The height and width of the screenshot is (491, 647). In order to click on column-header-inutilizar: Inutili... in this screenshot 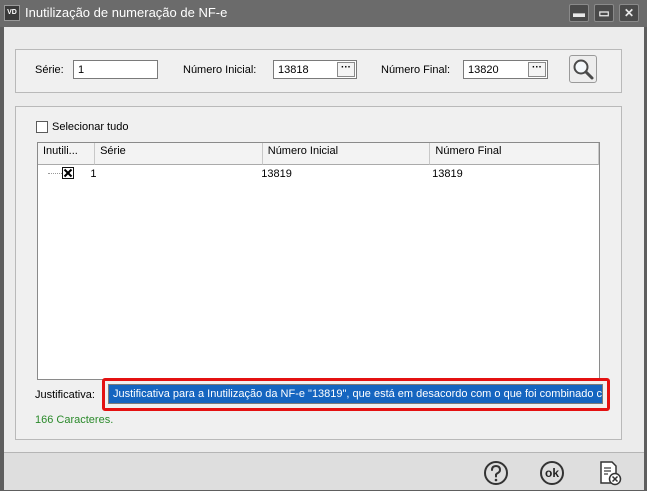, I will do `click(67, 154)`.